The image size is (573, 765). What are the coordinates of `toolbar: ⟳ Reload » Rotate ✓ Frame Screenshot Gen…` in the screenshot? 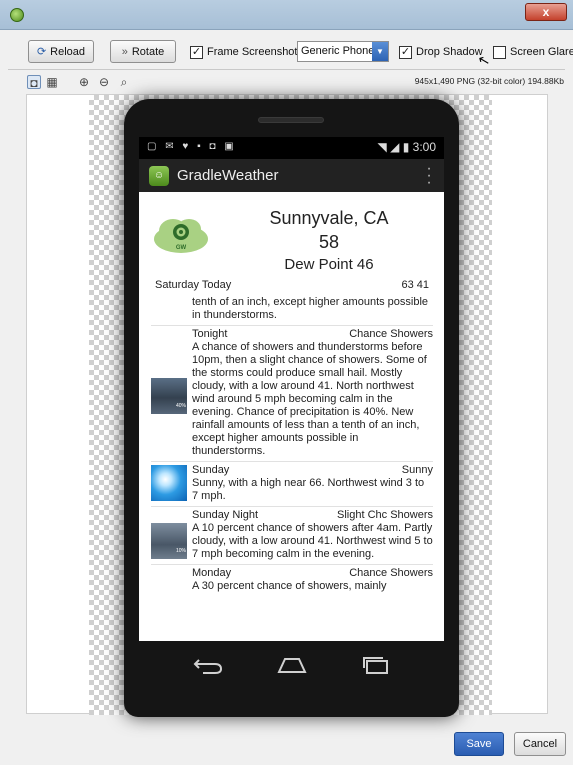 It's located at (286, 53).